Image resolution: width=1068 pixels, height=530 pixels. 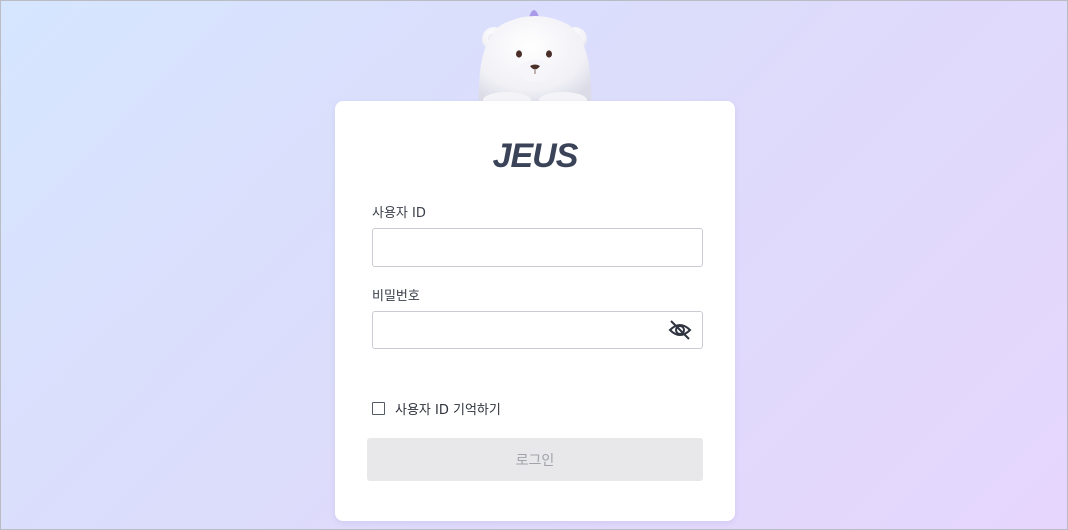 I want to click on password-input, so click(x=537, y=330).